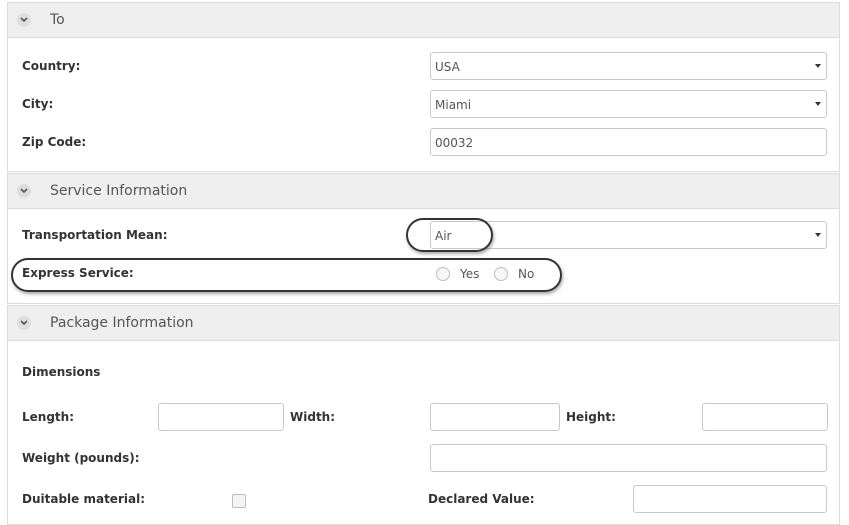 The height and width of the screenshot is (525, 849). Describe the element at coordinates (313, 417) in the screenshot. I see `width-label: Width:` at that location.